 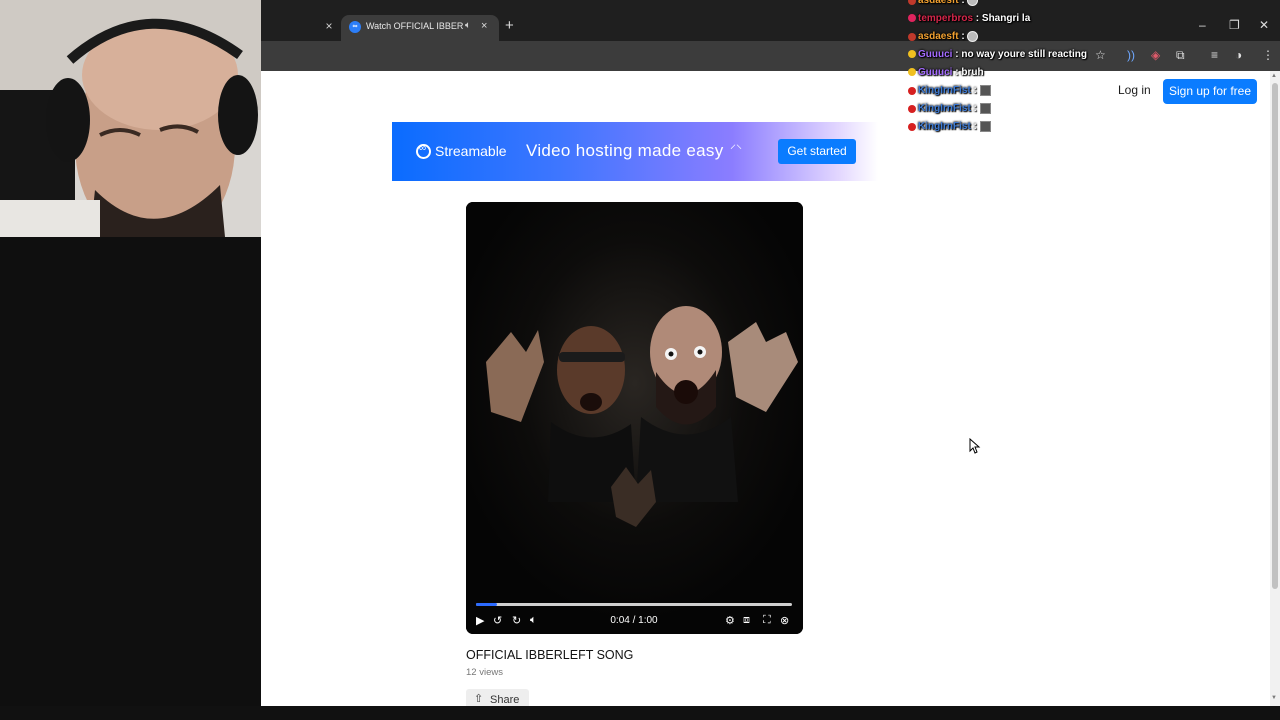 I want to click on extension-shield-icon: ◈, so click(x=1155, y=55).